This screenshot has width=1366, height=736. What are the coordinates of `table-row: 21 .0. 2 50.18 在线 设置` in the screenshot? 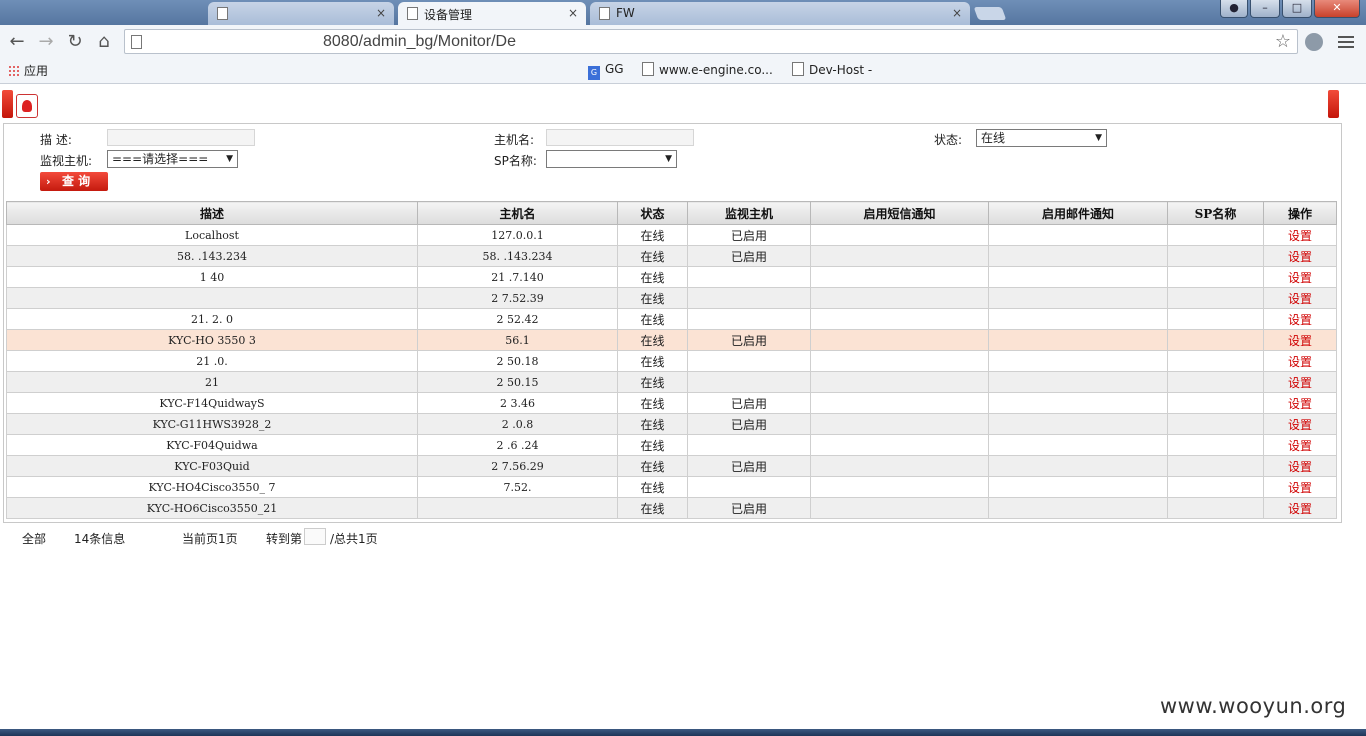 It's located at (671, 361).